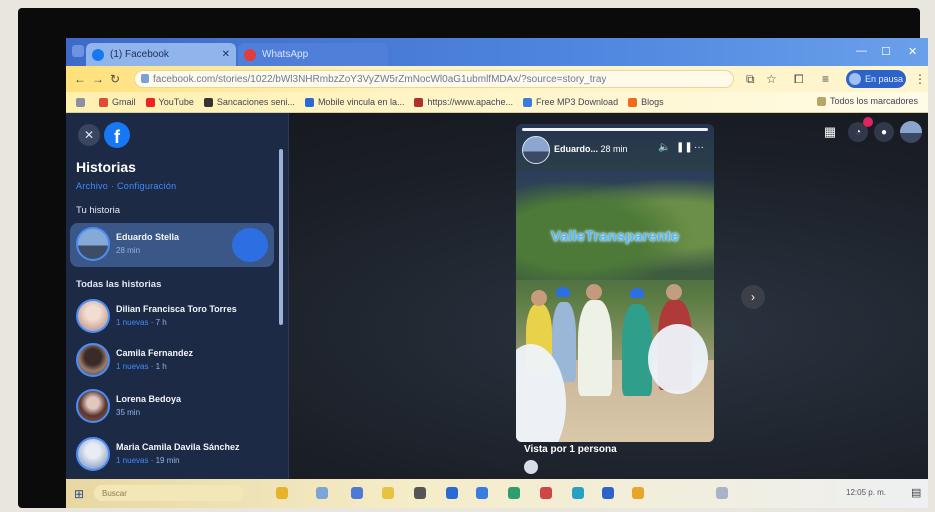 This screenshot has height=512, width=935. Describe the element at coordinates (117, 135) in the screenshot. I see `facebook-logo-icon: f` at that location.